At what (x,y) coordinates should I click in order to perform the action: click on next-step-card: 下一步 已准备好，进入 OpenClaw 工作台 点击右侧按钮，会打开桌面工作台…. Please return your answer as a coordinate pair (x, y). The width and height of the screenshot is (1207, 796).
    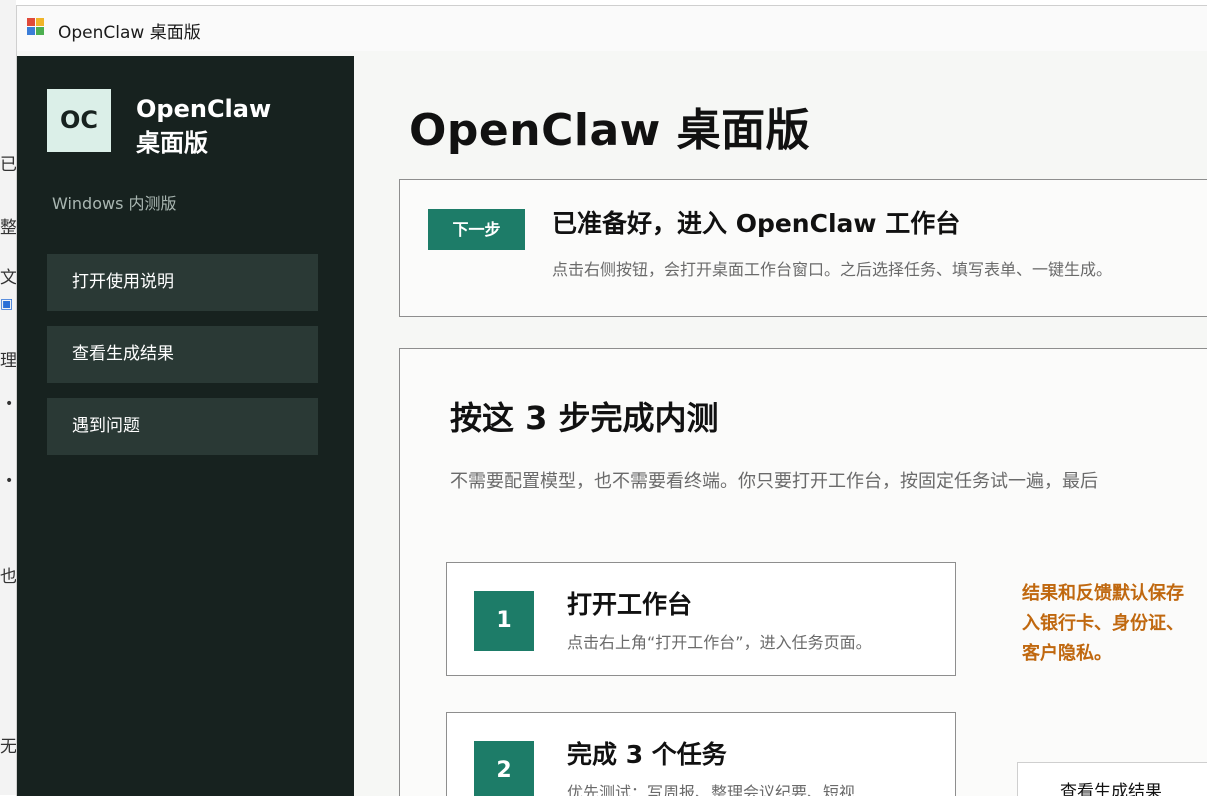
    Looking at the image, I should click on (803, 248).